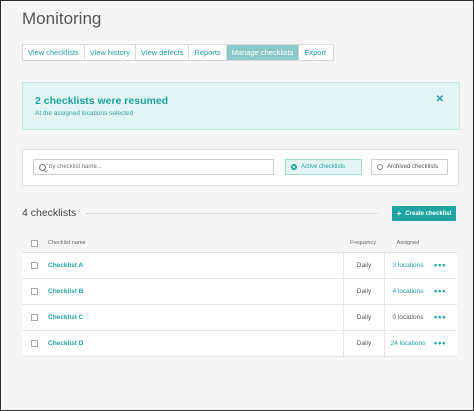  Describe the element at coordinates (102, 101) in the screenshot. I see `alert-title: 2 checklists were resumed` at that location.